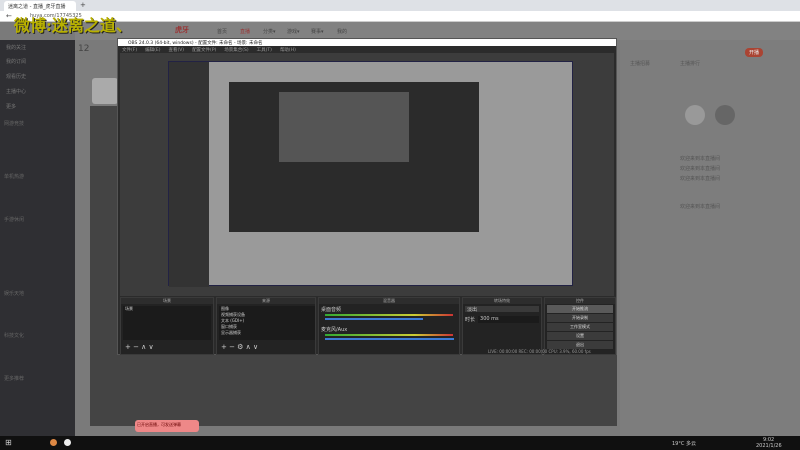  I want to click on nav-mine: 我的, so click(342, 31).